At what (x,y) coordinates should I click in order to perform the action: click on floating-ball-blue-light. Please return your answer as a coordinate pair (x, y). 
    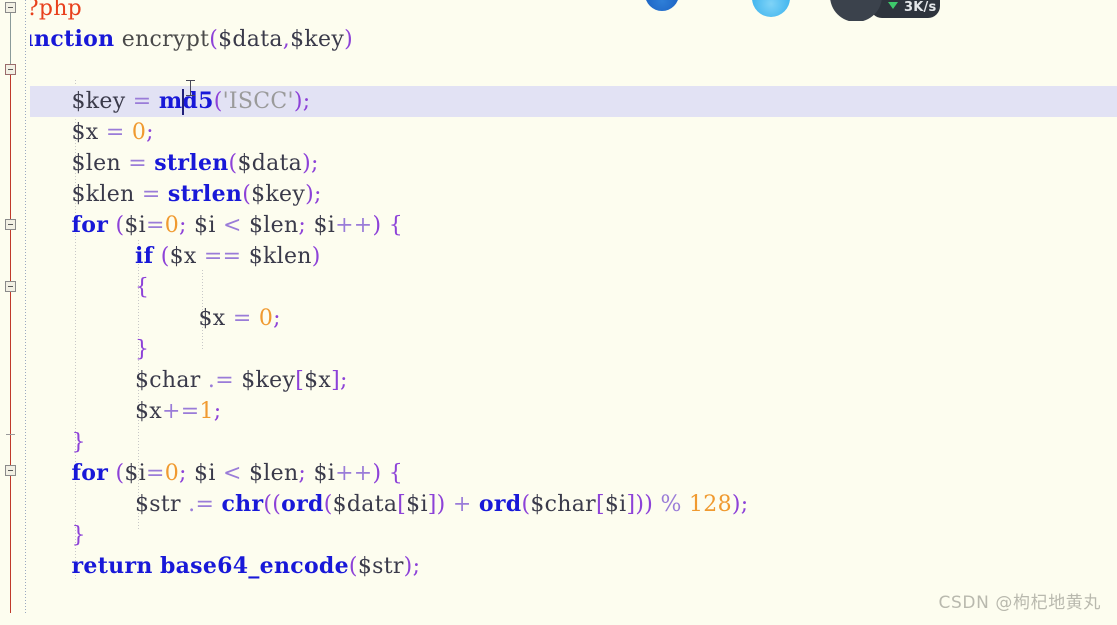
    Looking at the image, I should click on (771, 8).